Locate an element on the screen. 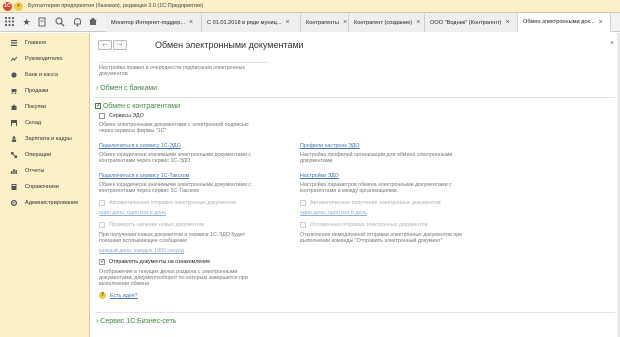  sidebar-item-salary: Зарплата и кадры is located at coordinates (45, 139).